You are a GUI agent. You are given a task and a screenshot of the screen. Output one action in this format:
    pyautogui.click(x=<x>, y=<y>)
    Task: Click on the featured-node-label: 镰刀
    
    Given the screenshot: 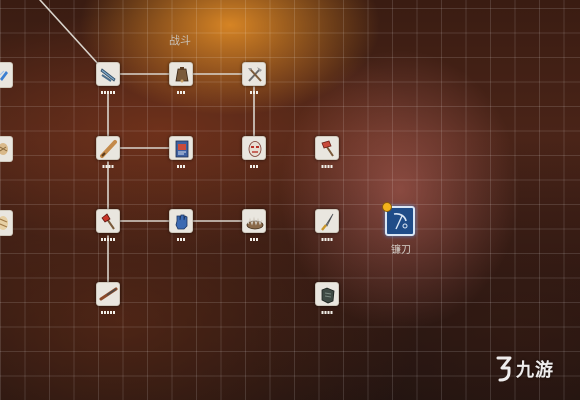 What is the action you would take?
    pyautogui.click(x=401, y=250)
    